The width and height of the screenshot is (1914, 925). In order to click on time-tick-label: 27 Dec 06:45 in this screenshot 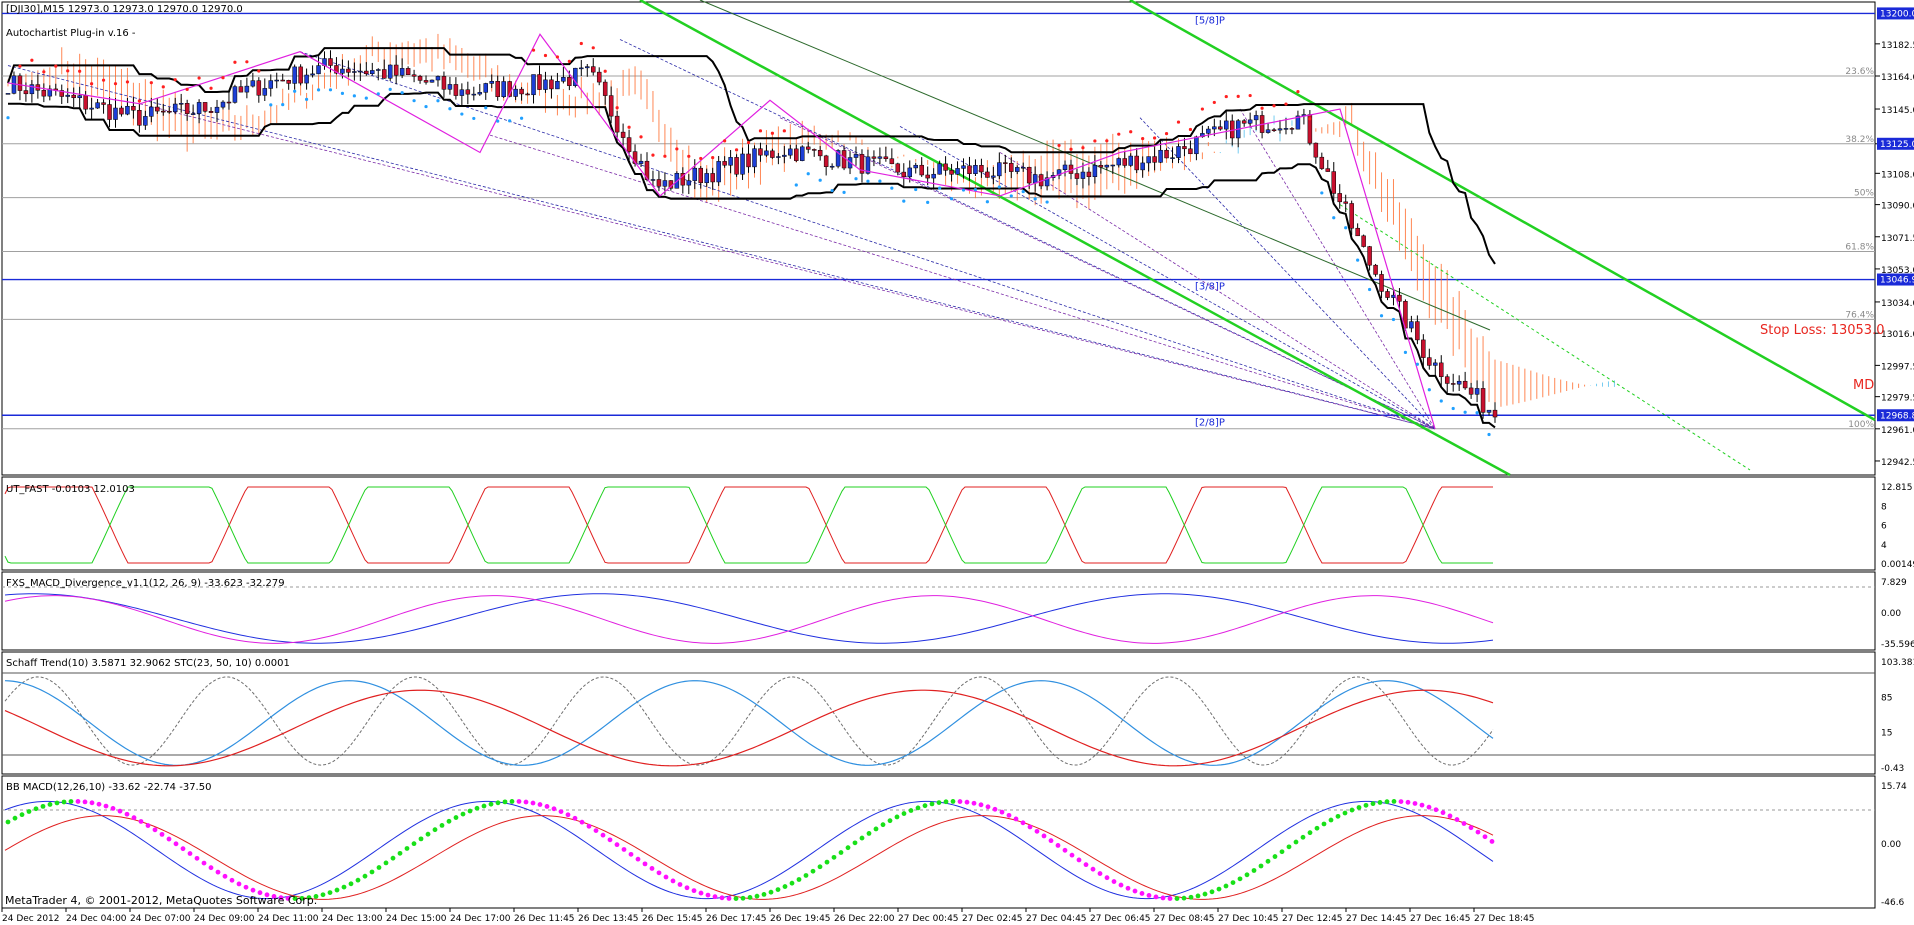, I will do `click(1120, 919)`.